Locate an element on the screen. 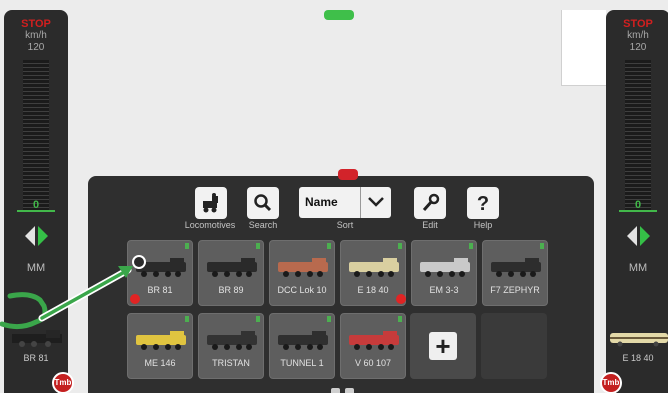 The height and width of the screenshot is (393, 668). loco-tile-label: TUNNEL 1 is located at coordinates (302, 363).